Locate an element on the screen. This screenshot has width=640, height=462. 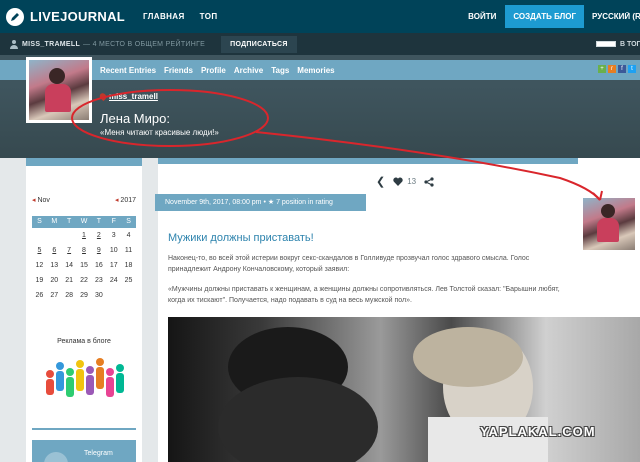
top-right: ВОЙТИ СОЗДАТЬ БЛОГ РУССКИЙ (RU) is located at coordinates (554, 16).